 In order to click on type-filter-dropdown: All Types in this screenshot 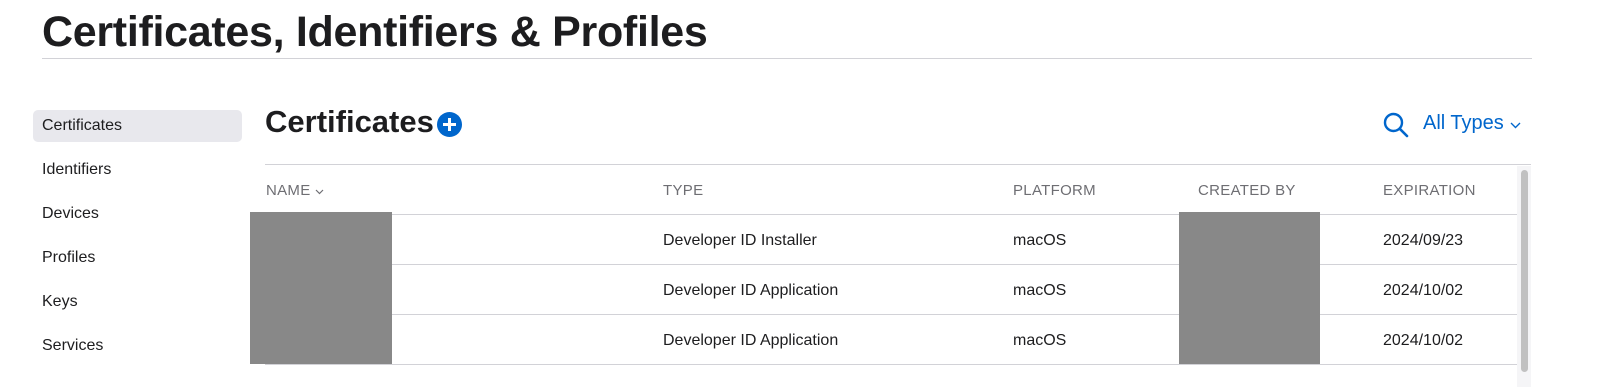, I will do `click(1472, 123)`.